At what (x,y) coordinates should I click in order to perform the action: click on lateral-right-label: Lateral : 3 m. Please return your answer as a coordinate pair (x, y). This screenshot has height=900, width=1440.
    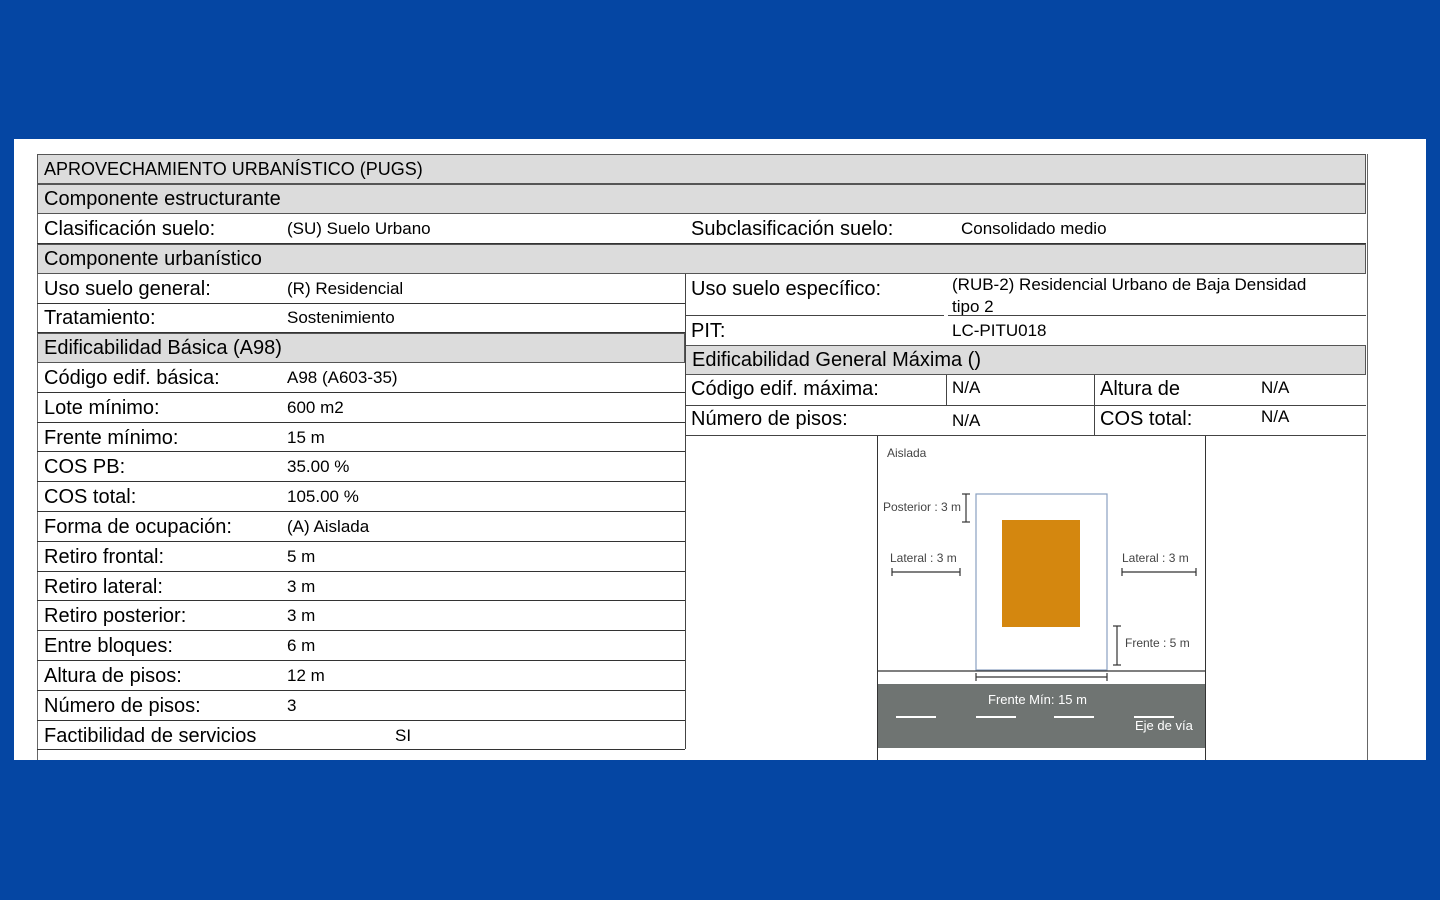
    Looking at the image, I should click on (1155, 558).